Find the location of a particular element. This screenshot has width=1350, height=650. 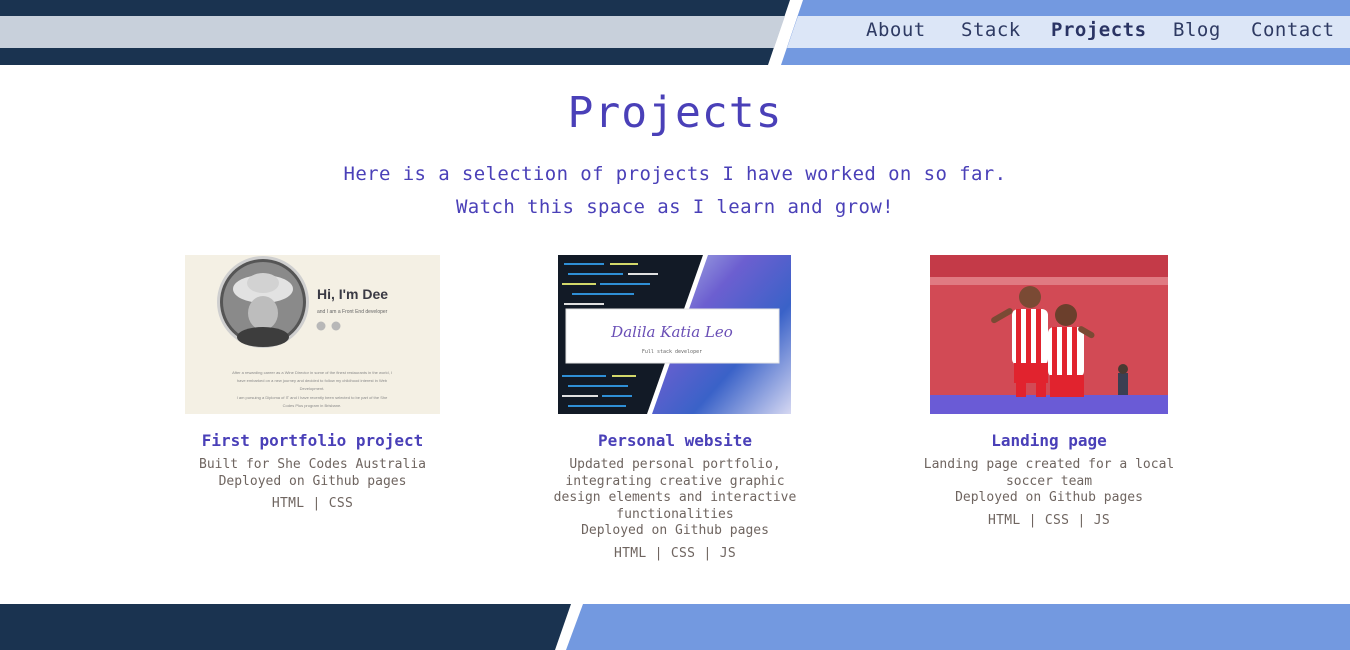

desc-line: functionalities is located at coordinates (675, 514).